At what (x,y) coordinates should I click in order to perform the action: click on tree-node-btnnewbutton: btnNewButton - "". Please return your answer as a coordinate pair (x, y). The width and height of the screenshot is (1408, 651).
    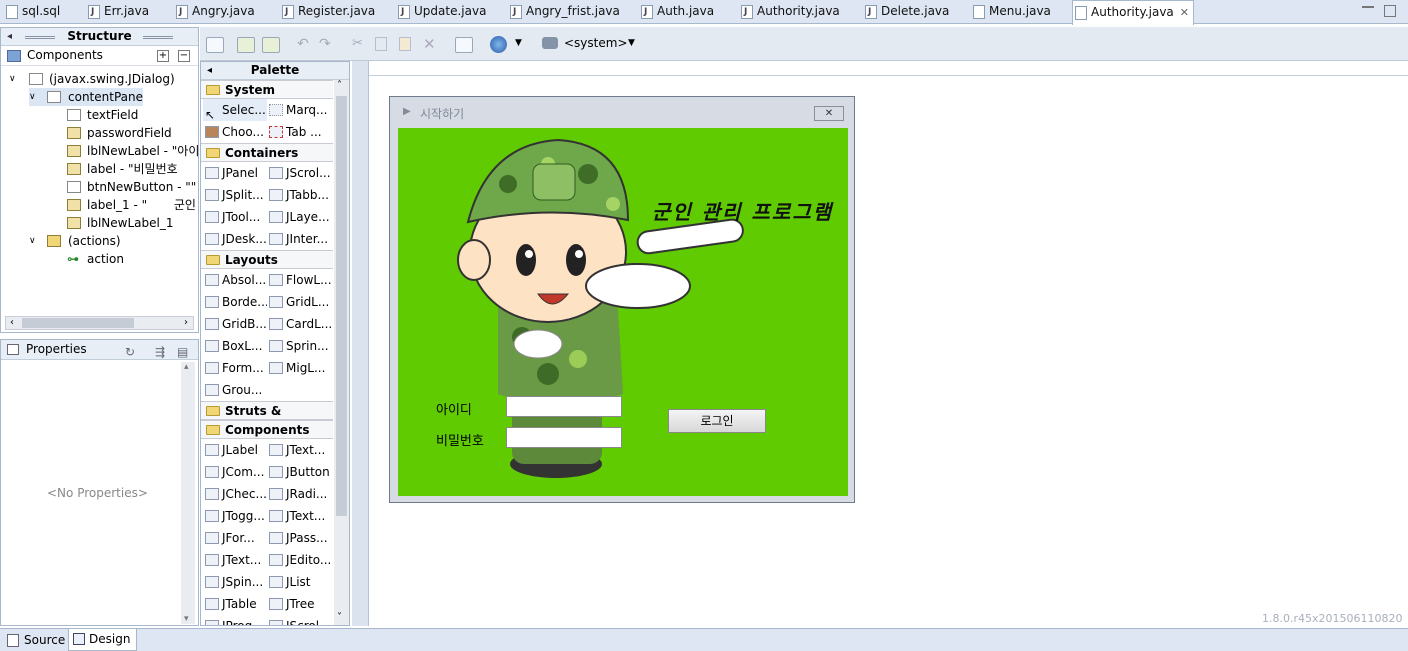
    Looking at the image, I should click on (131, 187).